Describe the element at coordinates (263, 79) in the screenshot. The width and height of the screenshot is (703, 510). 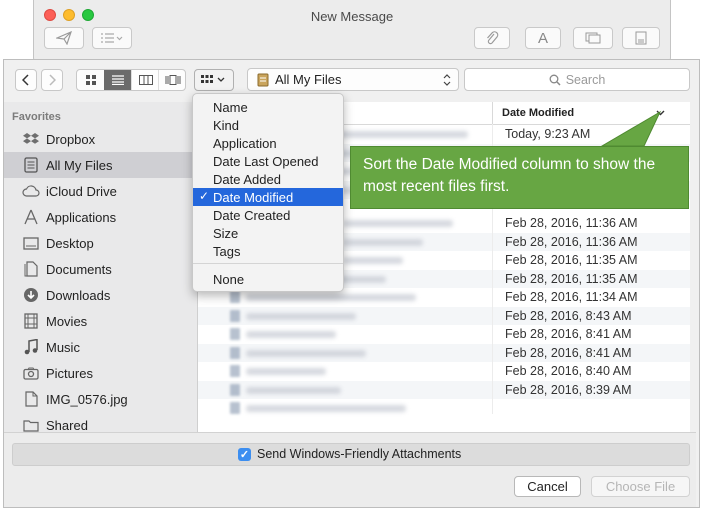
I see `all-files-icon` at that location.